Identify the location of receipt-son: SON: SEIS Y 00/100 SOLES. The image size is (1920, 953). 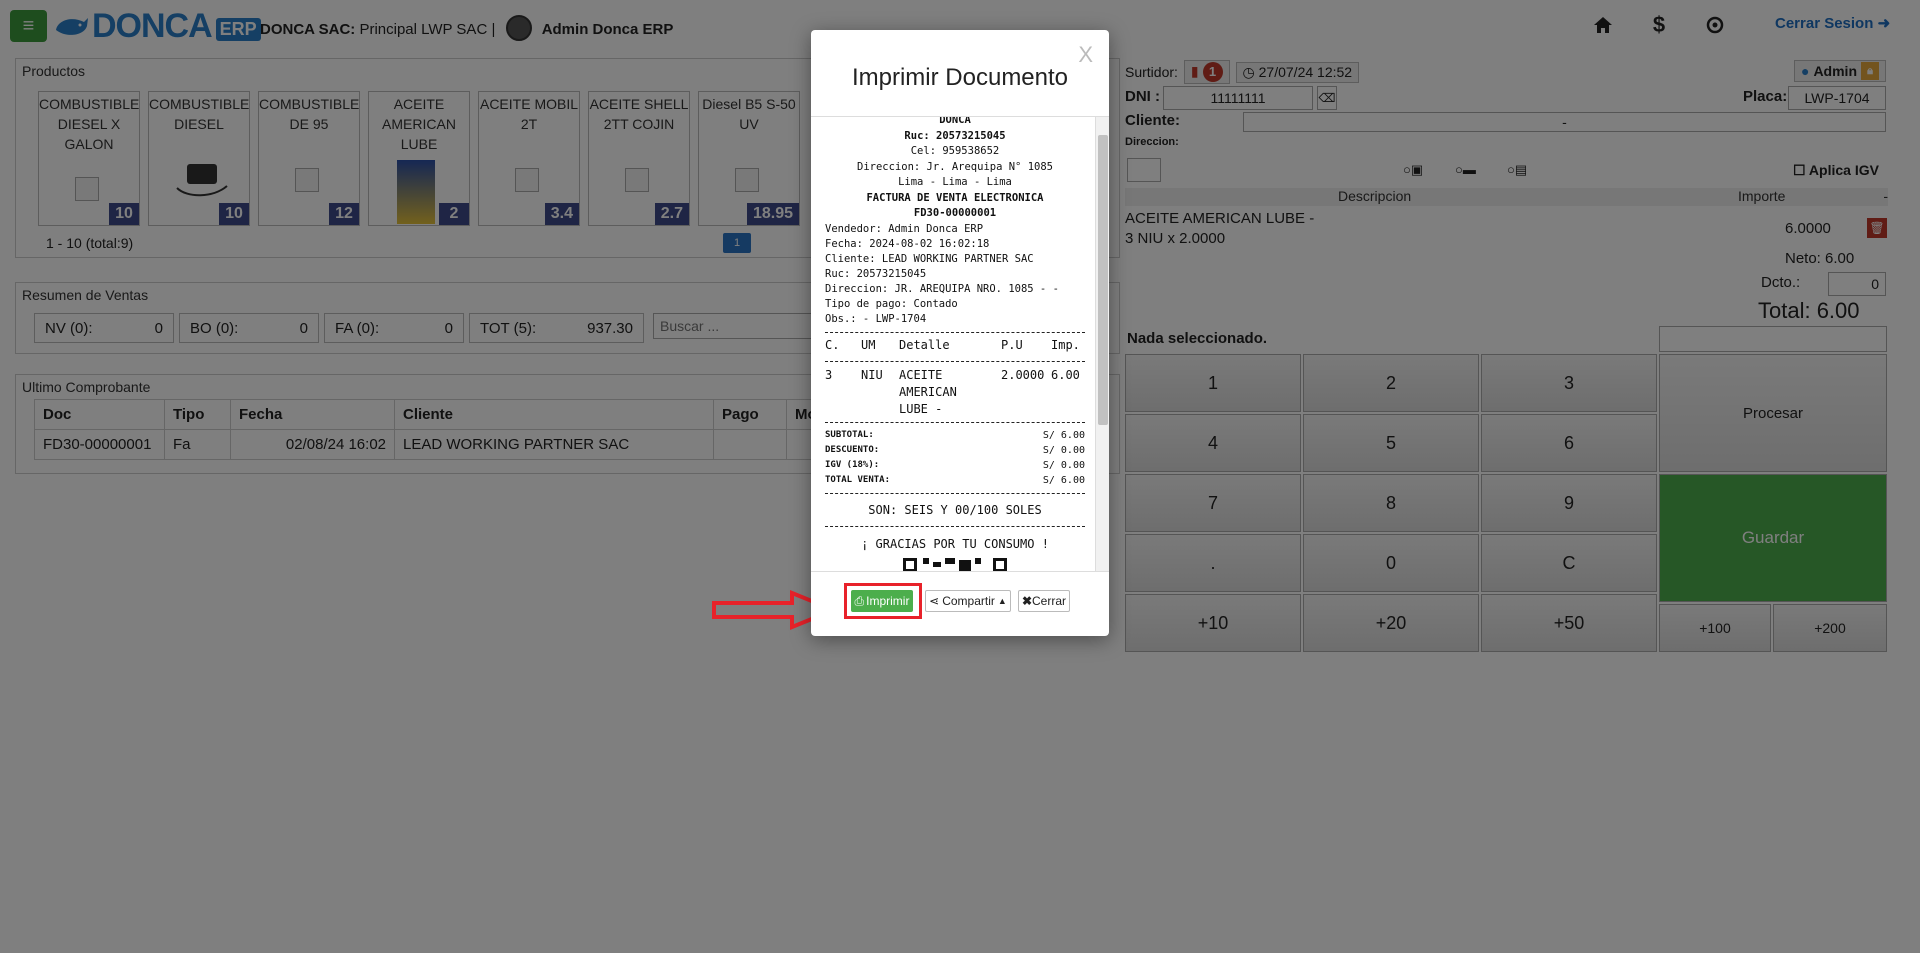
(955, 509).